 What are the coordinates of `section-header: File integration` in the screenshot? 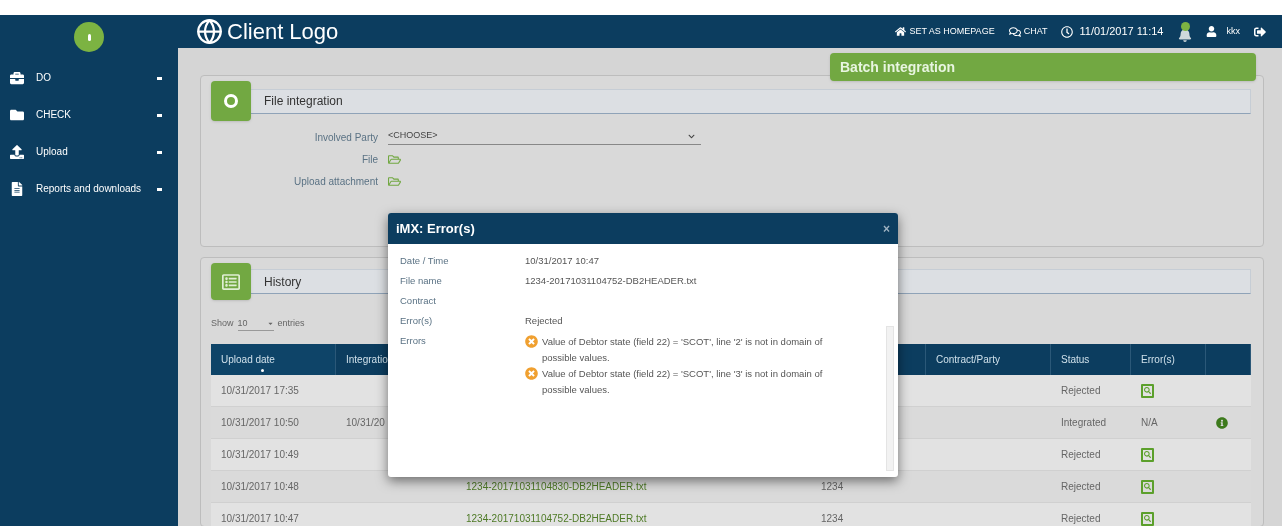 It's located at (750, 101).